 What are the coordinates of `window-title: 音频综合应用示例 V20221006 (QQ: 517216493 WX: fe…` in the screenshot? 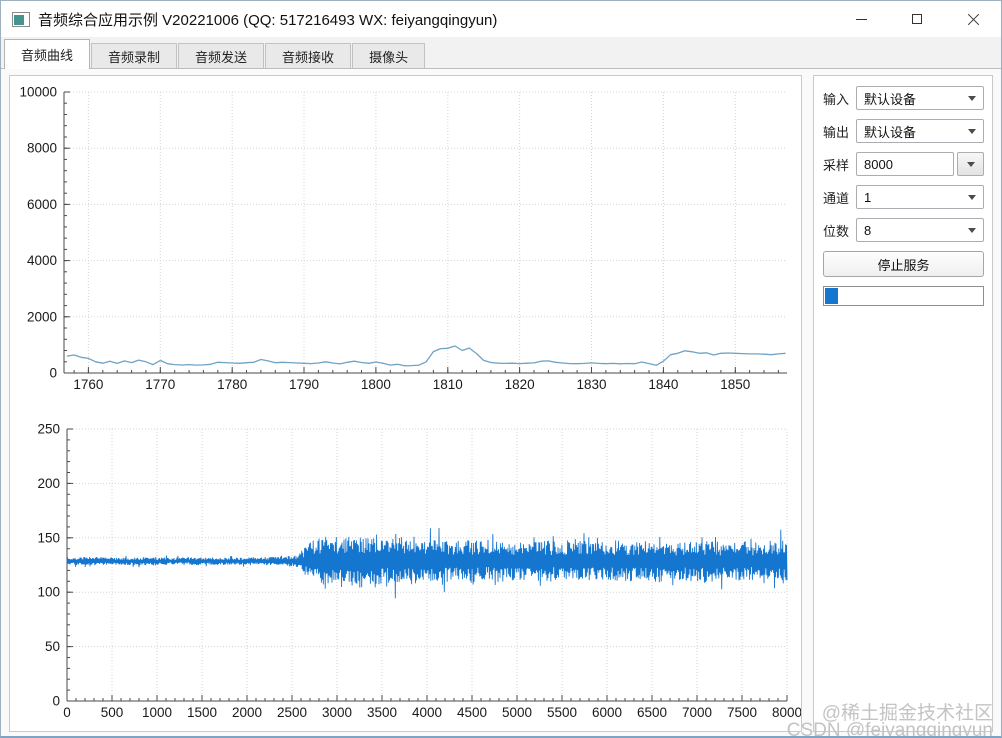 It's located at (268, 20).